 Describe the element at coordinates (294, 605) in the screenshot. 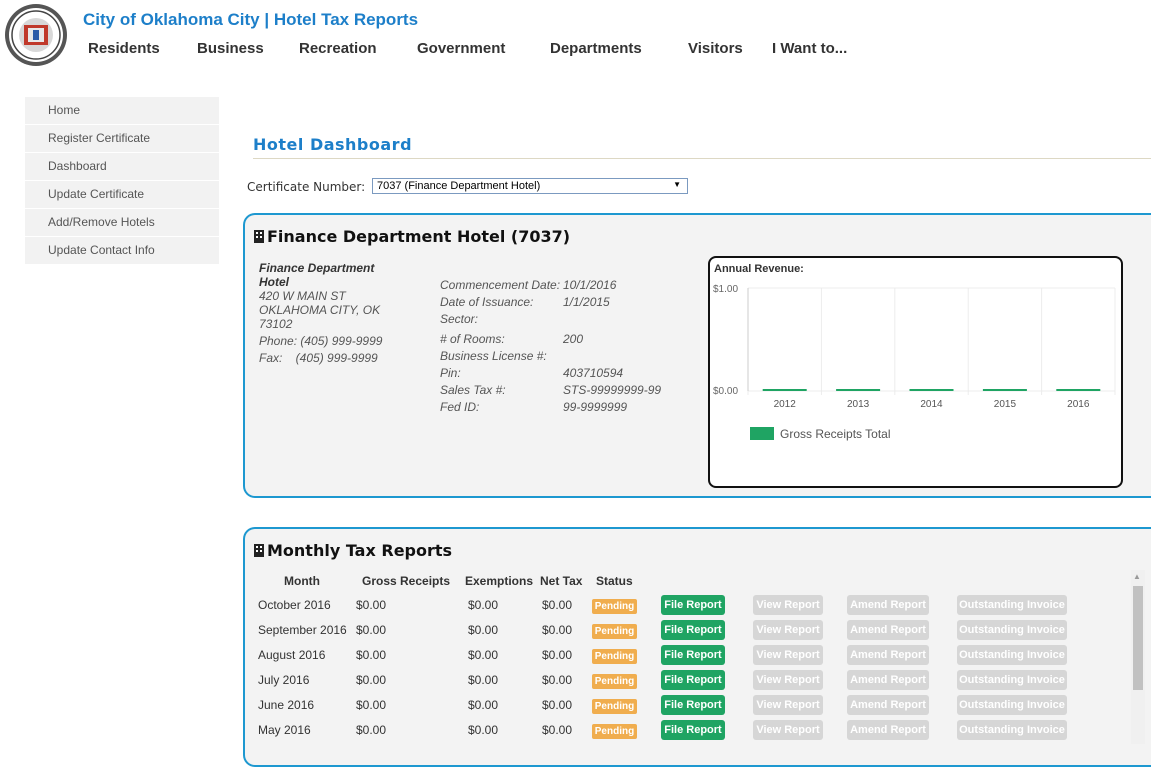

I see `month-cell: October 2016` at that location.